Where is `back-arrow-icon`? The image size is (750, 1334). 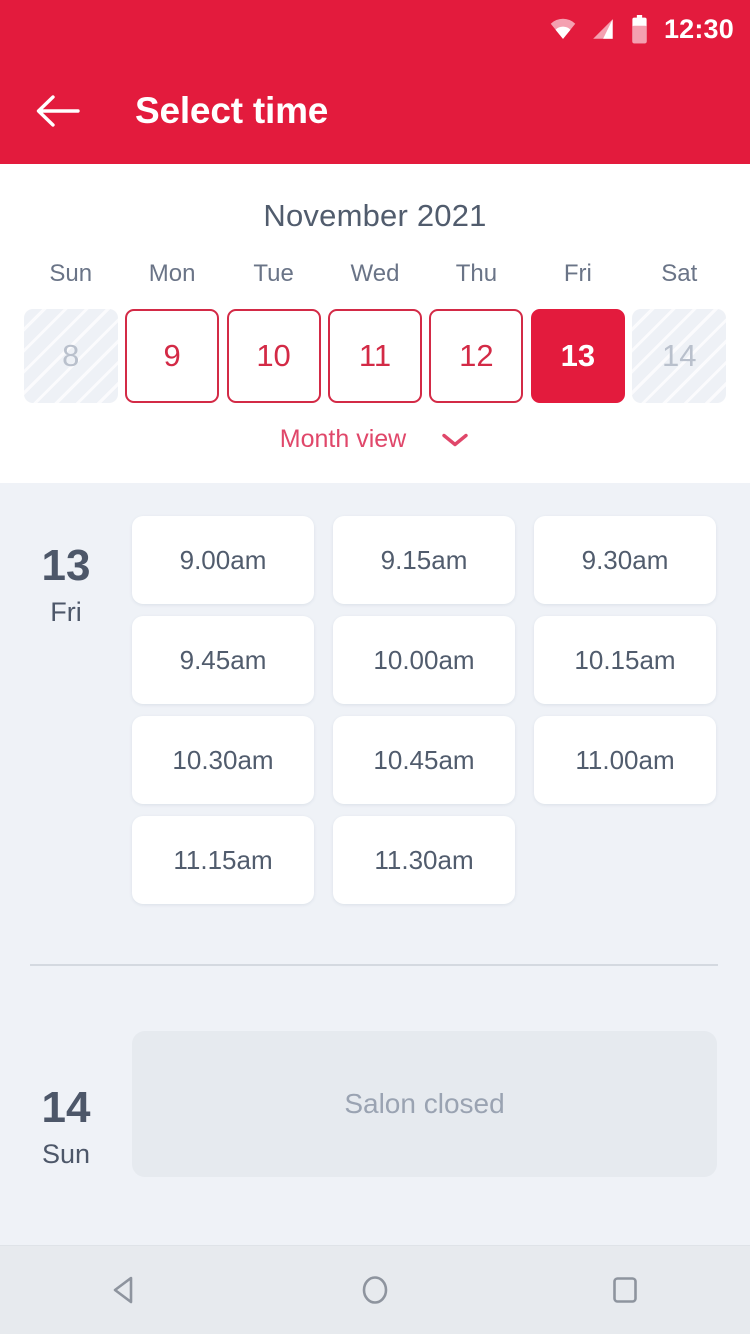
back-arrow-icon is located at coordinates (58, 111).